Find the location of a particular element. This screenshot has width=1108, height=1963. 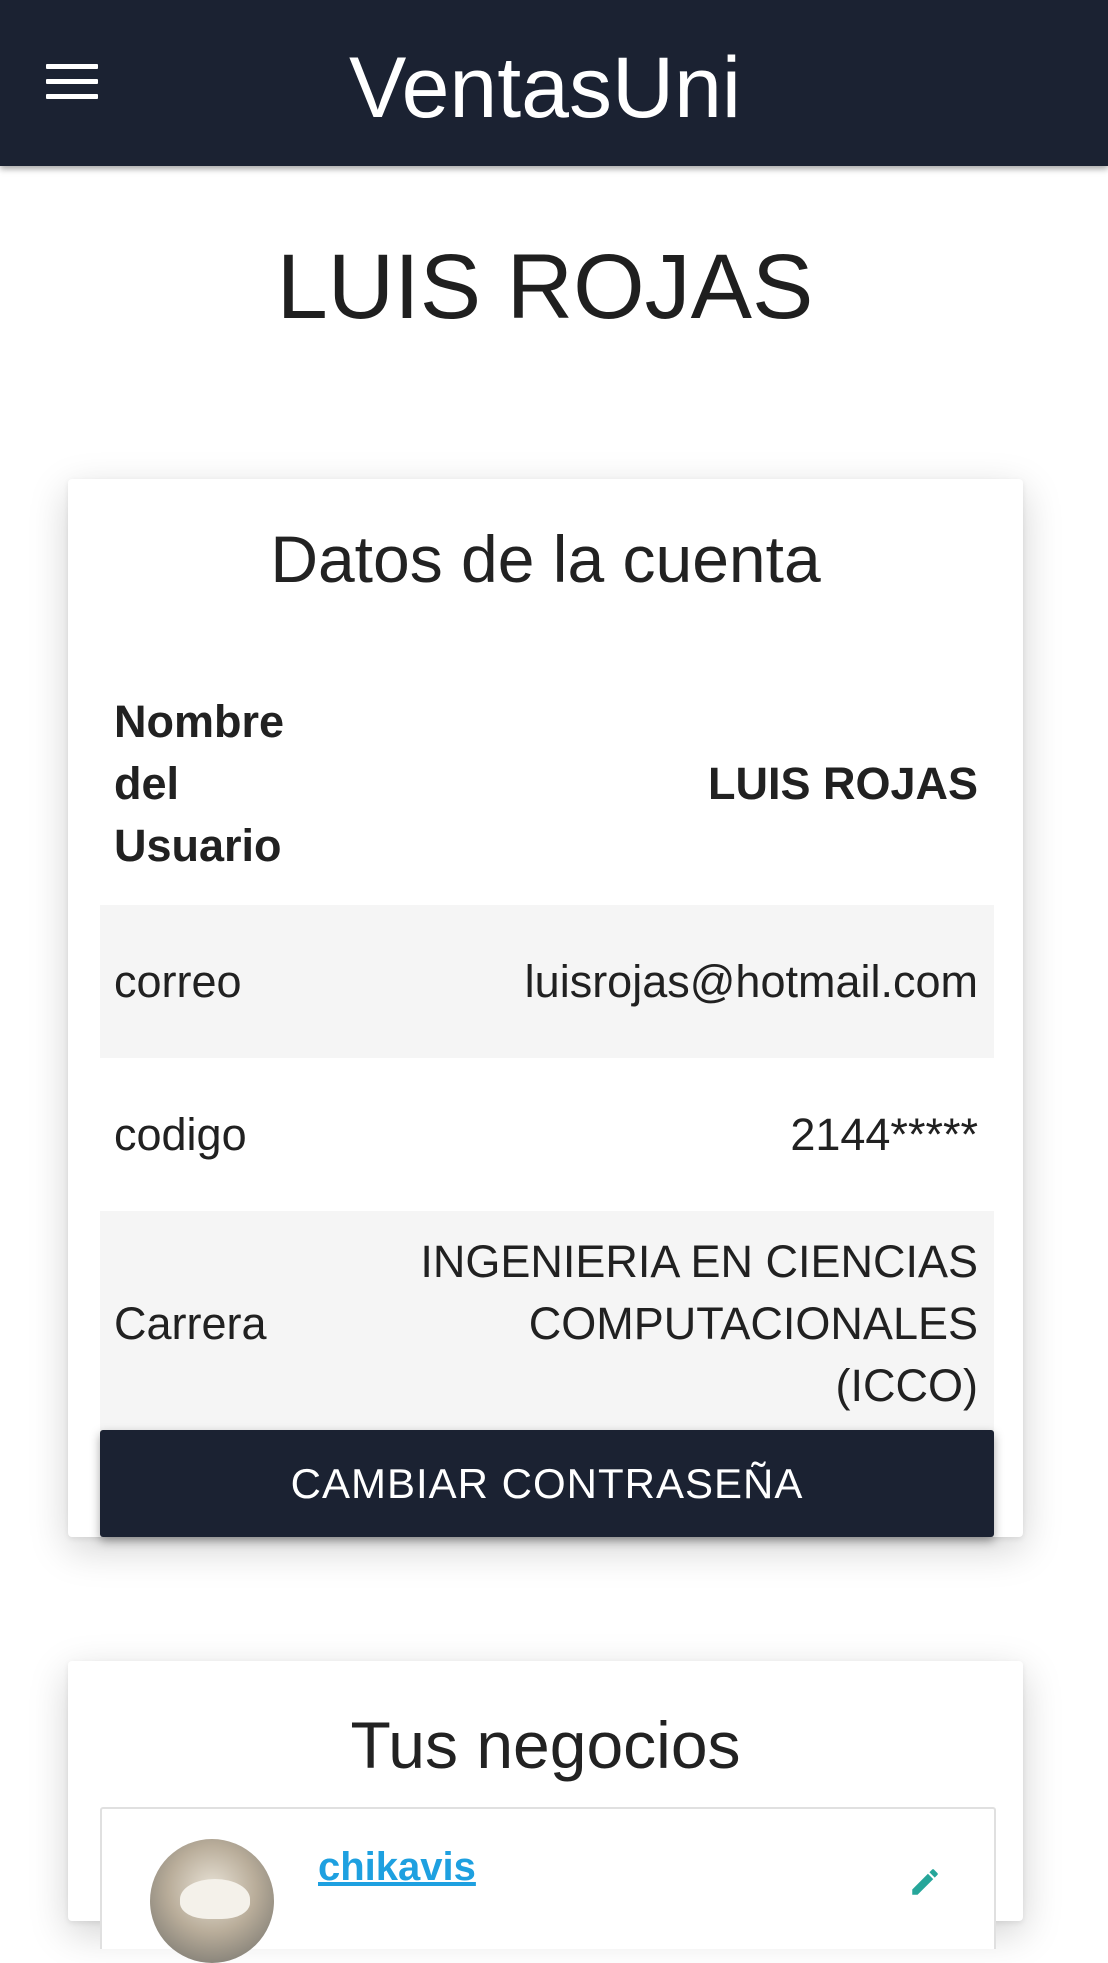

table-row-username: Nombre del Usuario LUIS ROJAS is located at coordinates (547, 783).